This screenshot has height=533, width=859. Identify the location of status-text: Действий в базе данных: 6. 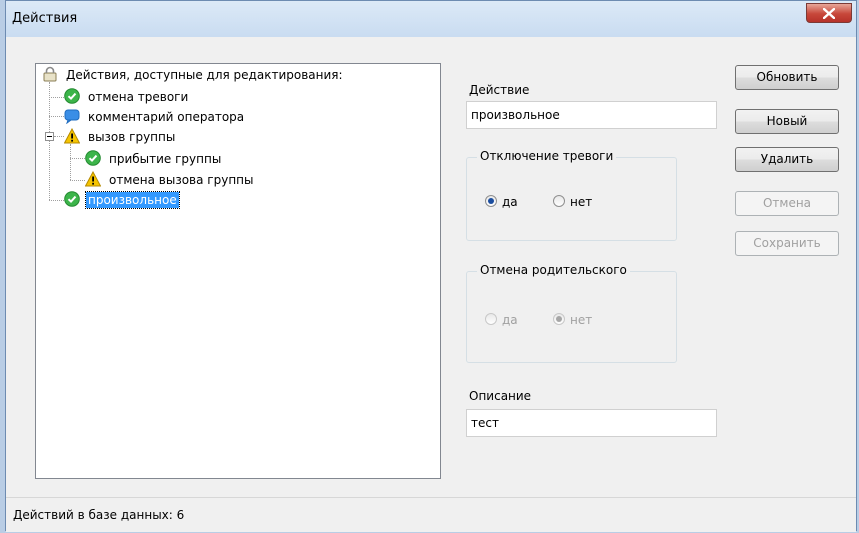
(99, 515).